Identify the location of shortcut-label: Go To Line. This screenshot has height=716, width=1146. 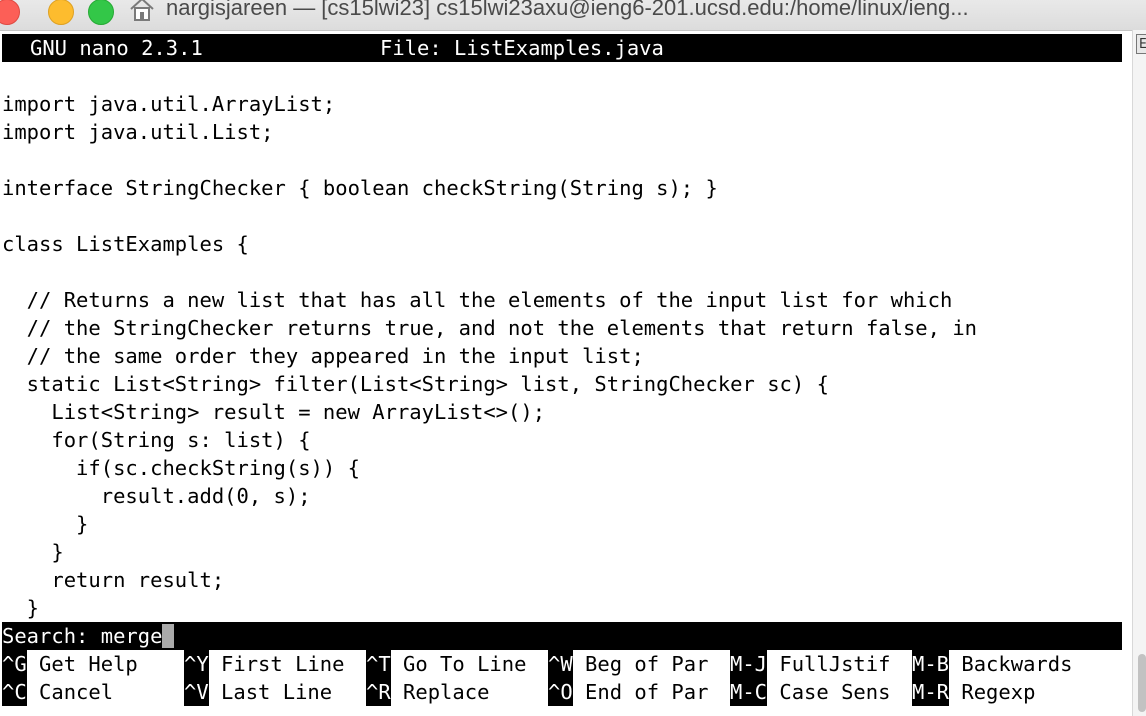
(458, 664).